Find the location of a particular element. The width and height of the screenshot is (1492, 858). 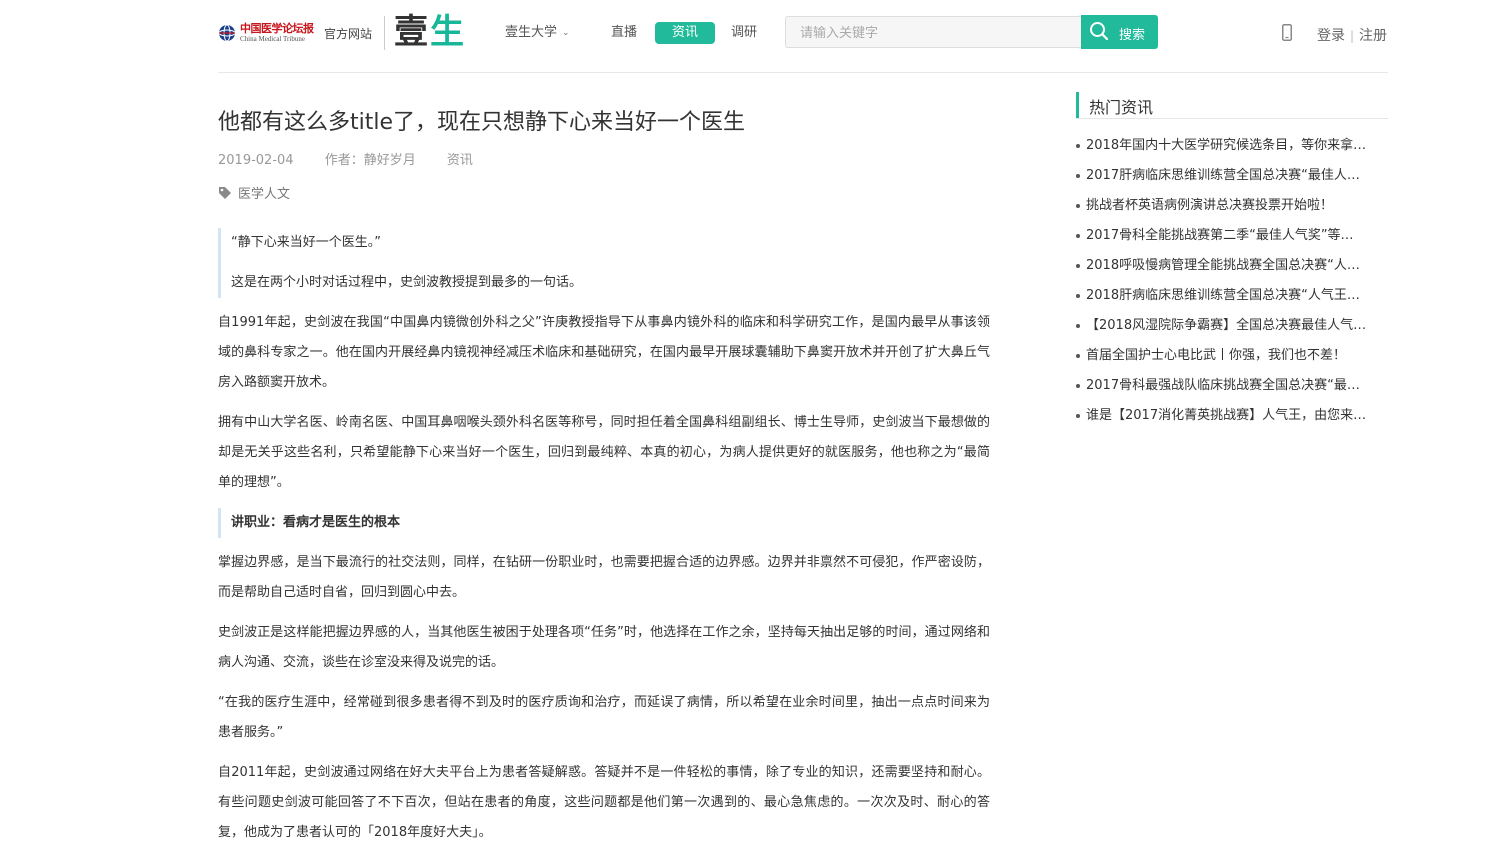

chevron-down-icon: ⌄ is located at coordinates (566, 33).